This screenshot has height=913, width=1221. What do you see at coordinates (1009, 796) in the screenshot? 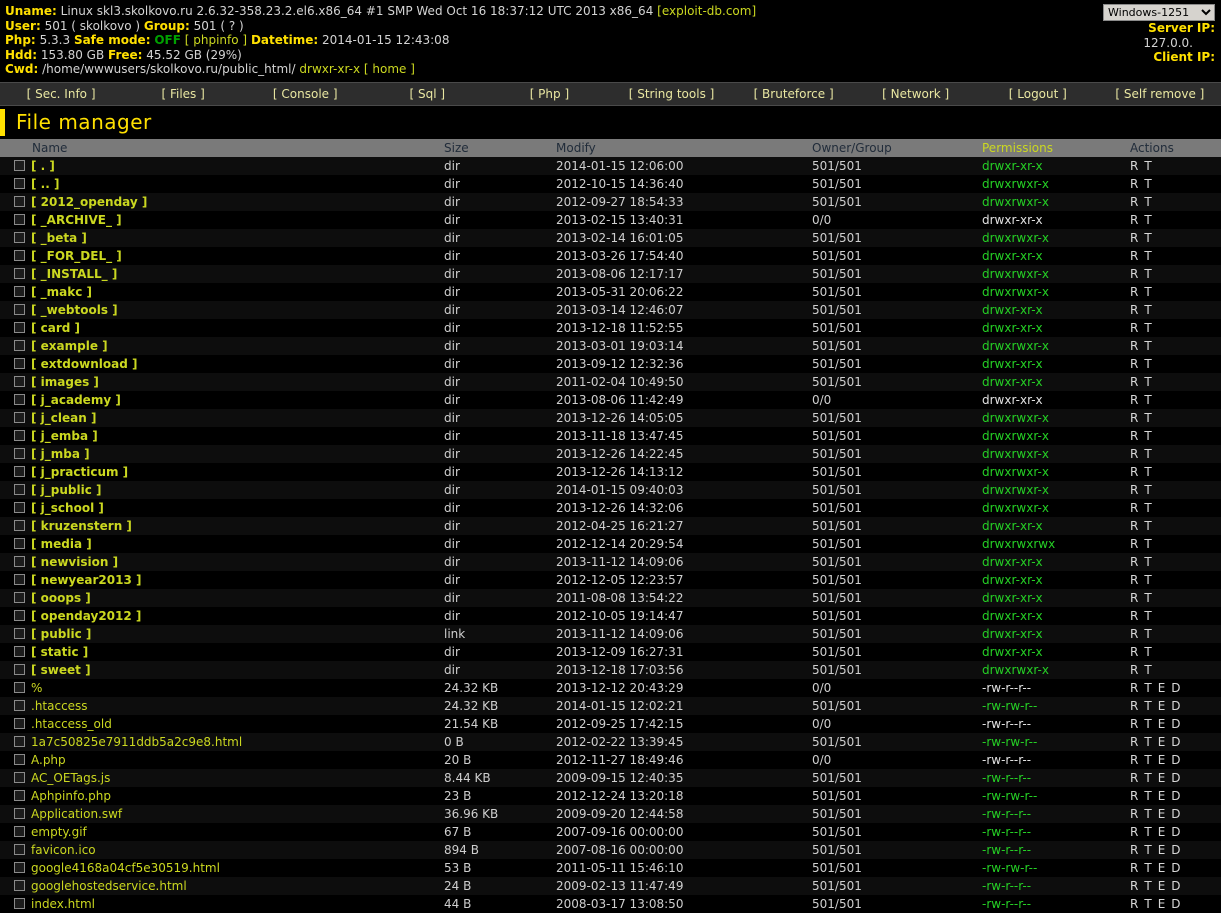
I see `permissions-link: -rw-rw-r--` at bounding box center [1009, 796].